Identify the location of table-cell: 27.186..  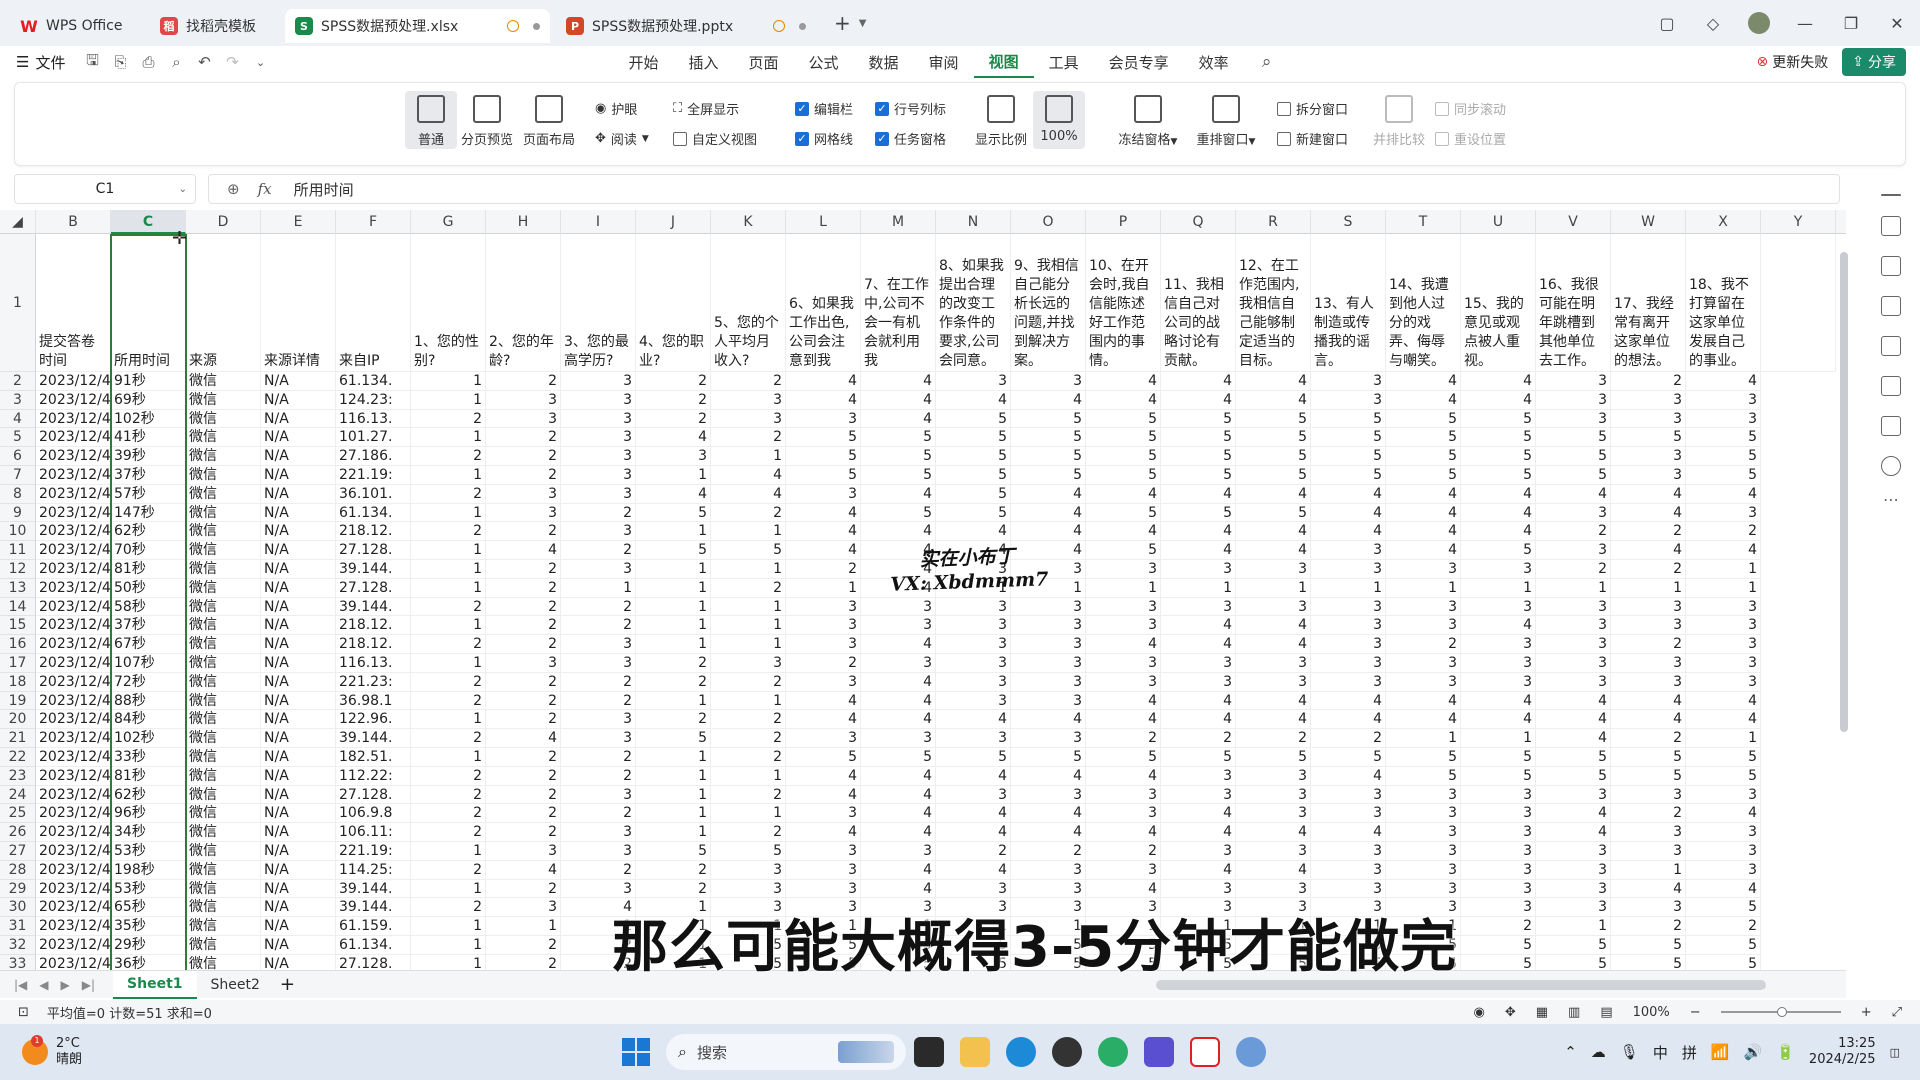
(373, 456).